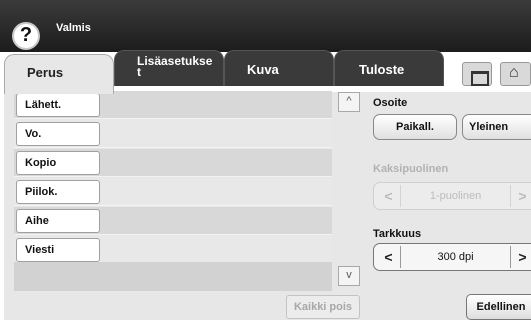 This screenshot has width=531, height=320. What do you see at coordinates (73, 28) in the screenshot?
I see `status-text: Valmis` at bounding box center [73, 28].